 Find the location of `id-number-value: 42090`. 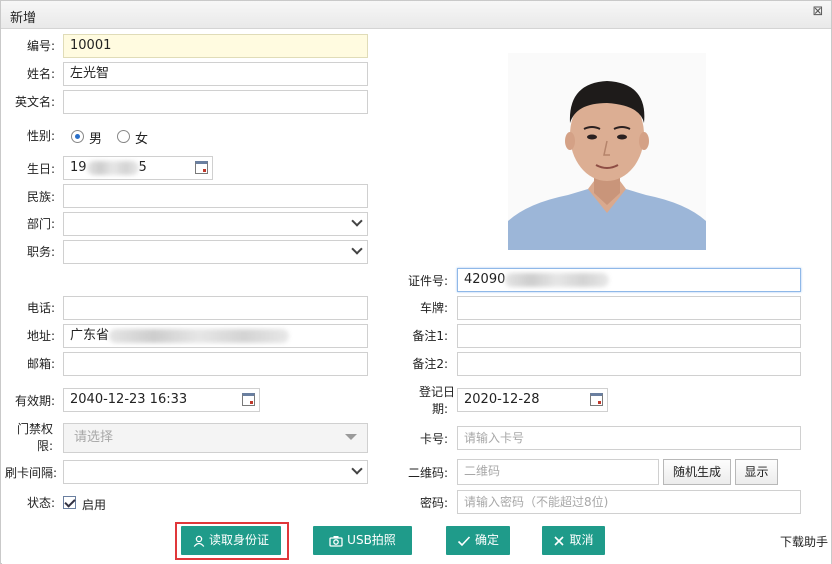

id-number-value: 42090 is located at coordinates (485, 279).